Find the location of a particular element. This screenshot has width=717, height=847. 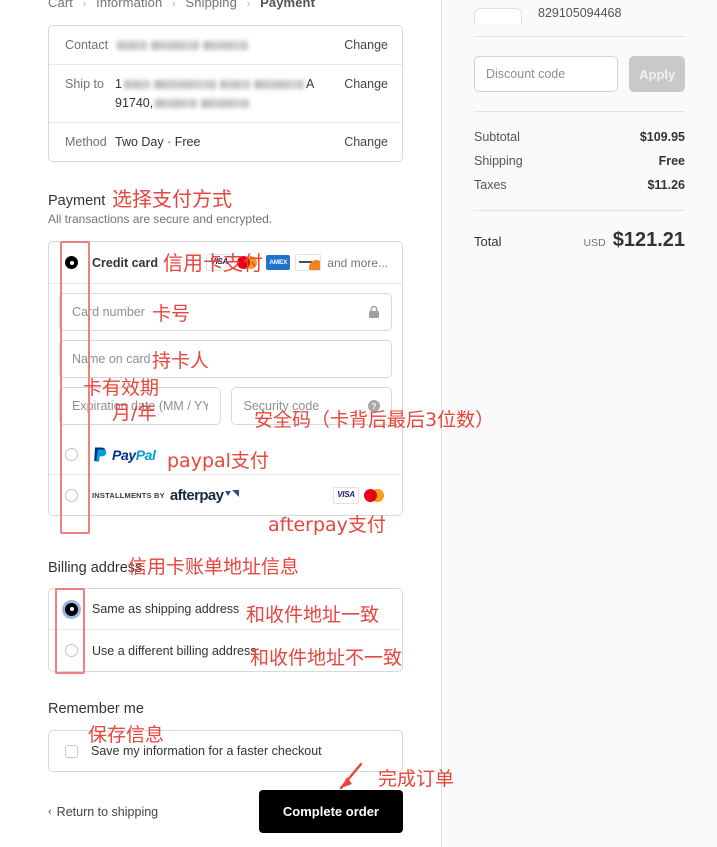

help-icon: ? is located at coordinates (374, 406).